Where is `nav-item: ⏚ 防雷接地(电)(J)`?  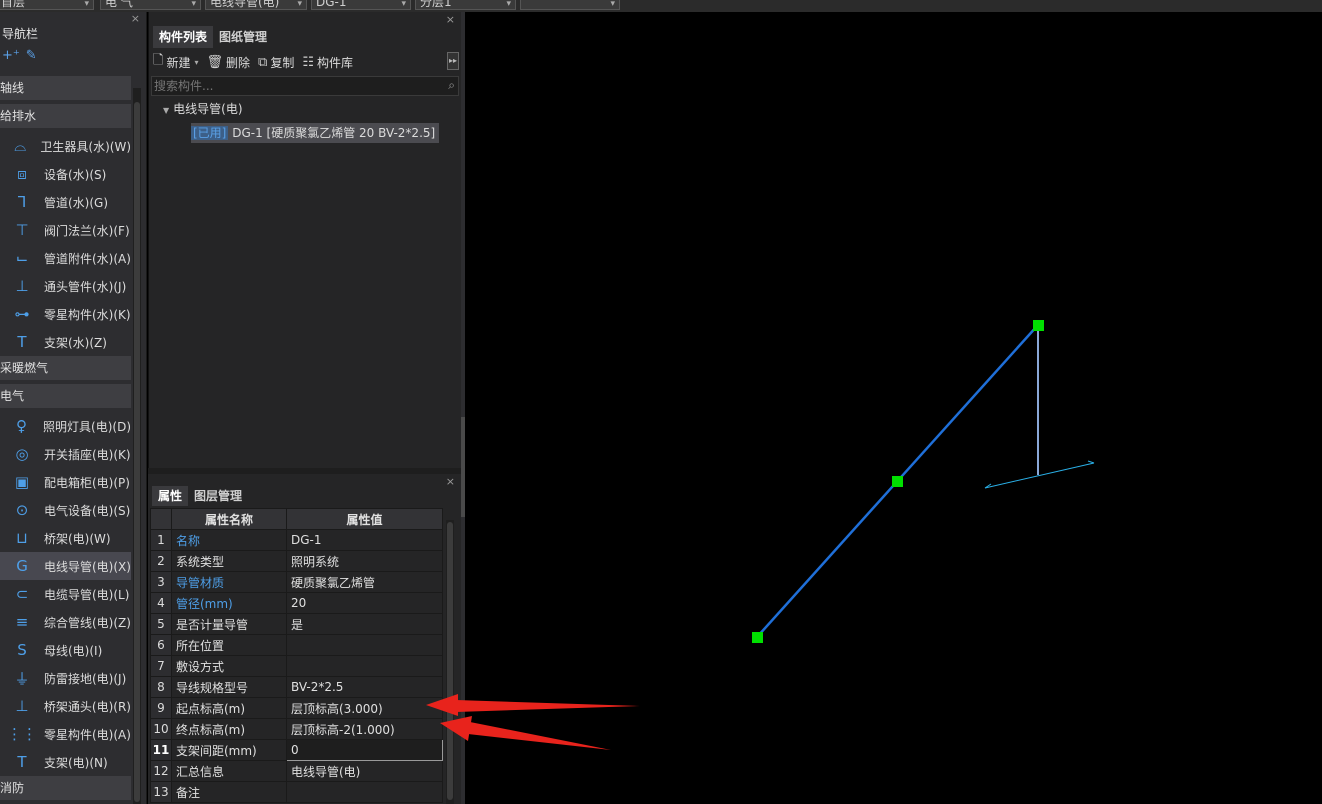 nav-item: ⏚ 防雷接地(电)(J) is located at coordinates (65, 678).